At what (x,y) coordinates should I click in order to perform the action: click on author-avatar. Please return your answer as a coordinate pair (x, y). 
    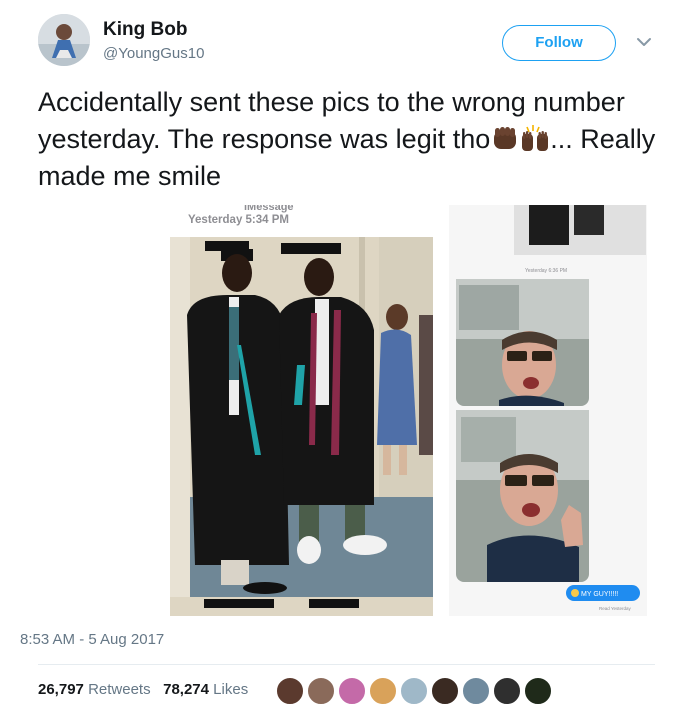
    Looking at the image, I should click on (64, 40).